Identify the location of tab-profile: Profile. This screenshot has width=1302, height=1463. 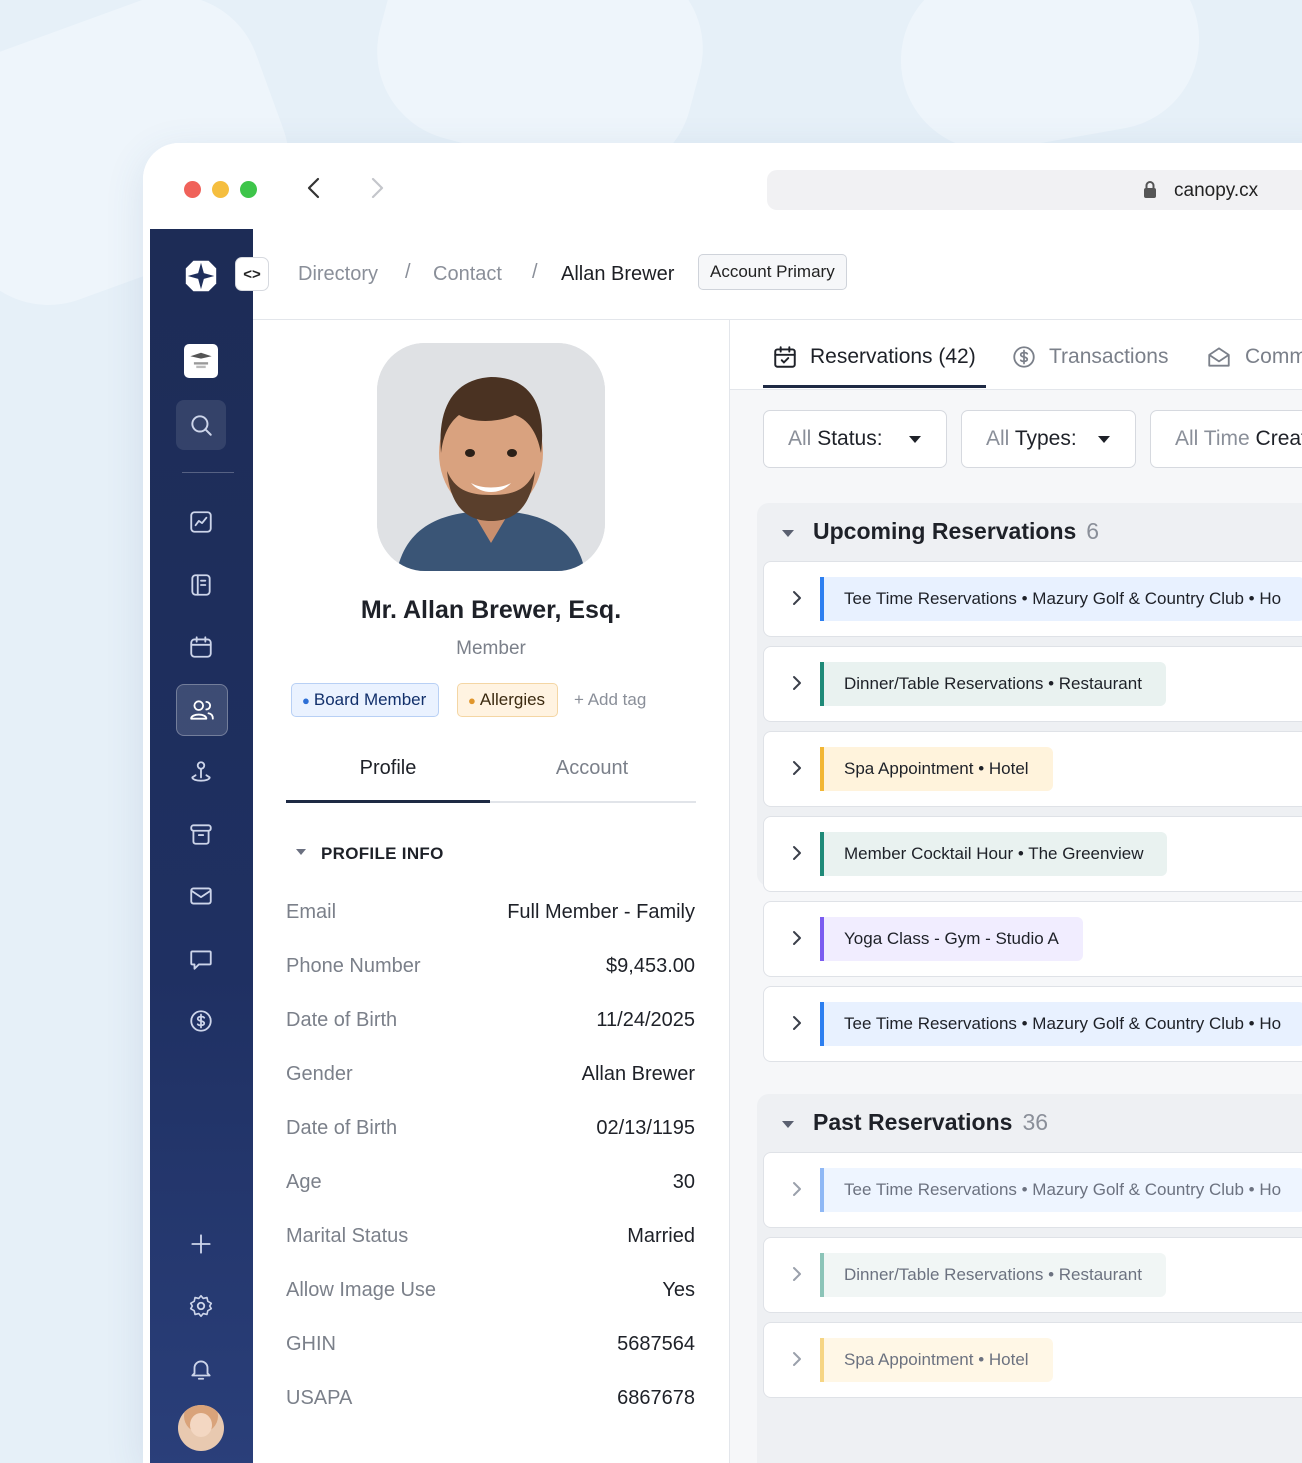
(388, 768).